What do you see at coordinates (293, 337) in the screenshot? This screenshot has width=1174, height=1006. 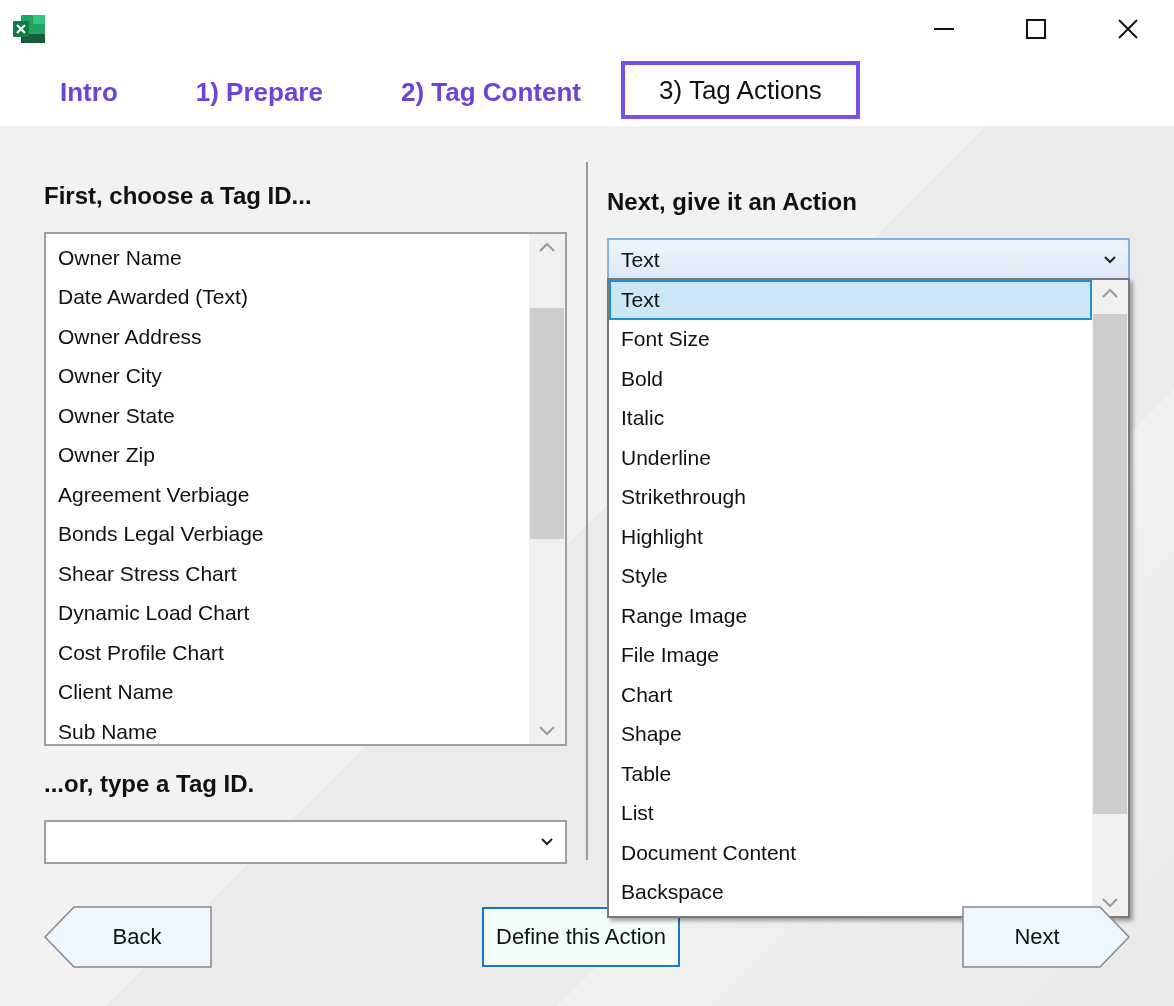 I see `list-item: Owner Address` at bounding box center [293, 337].